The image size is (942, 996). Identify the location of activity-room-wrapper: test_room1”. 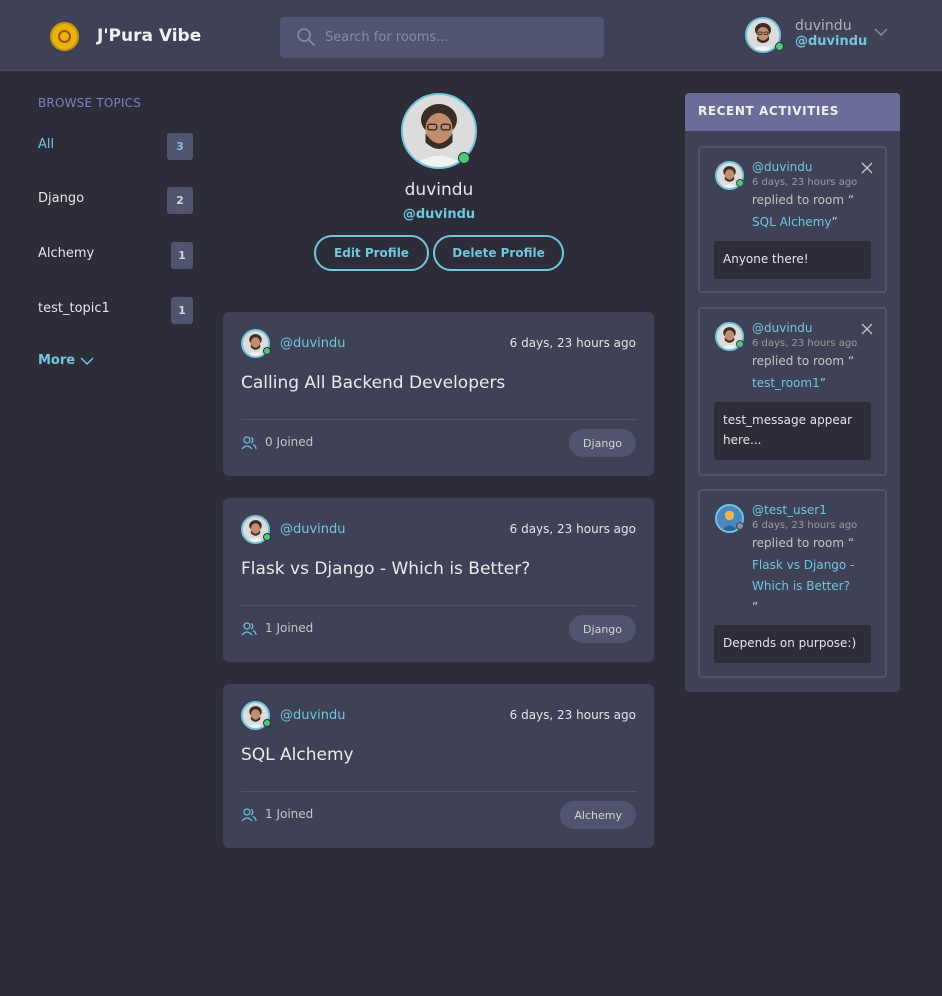
(812, 383).